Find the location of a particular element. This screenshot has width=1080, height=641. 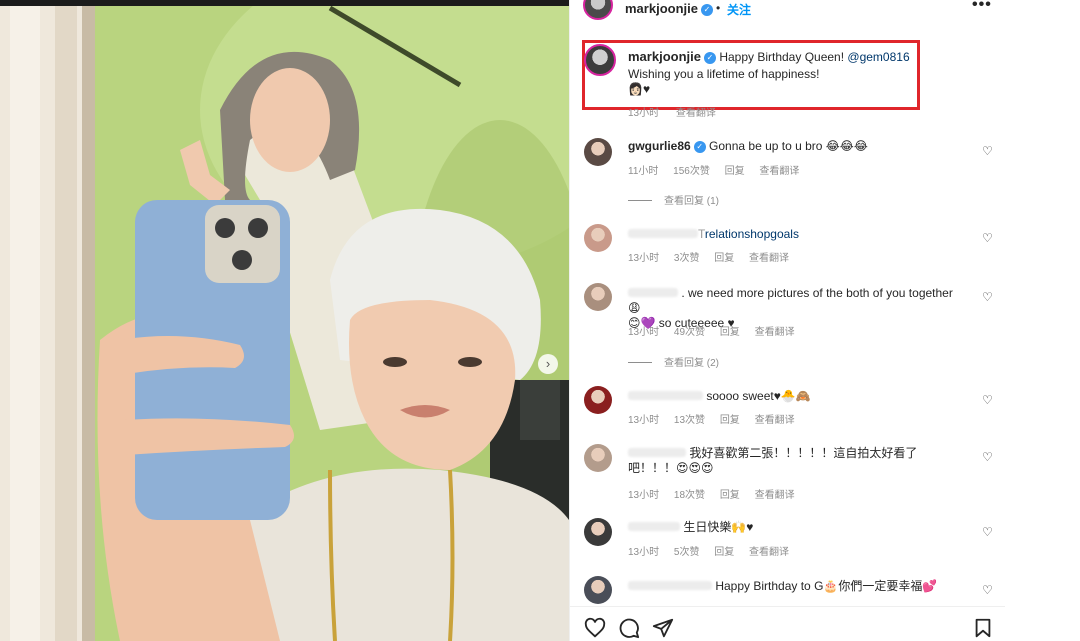

comment-likes: 5次赞 is located at coordinates (687, 552).